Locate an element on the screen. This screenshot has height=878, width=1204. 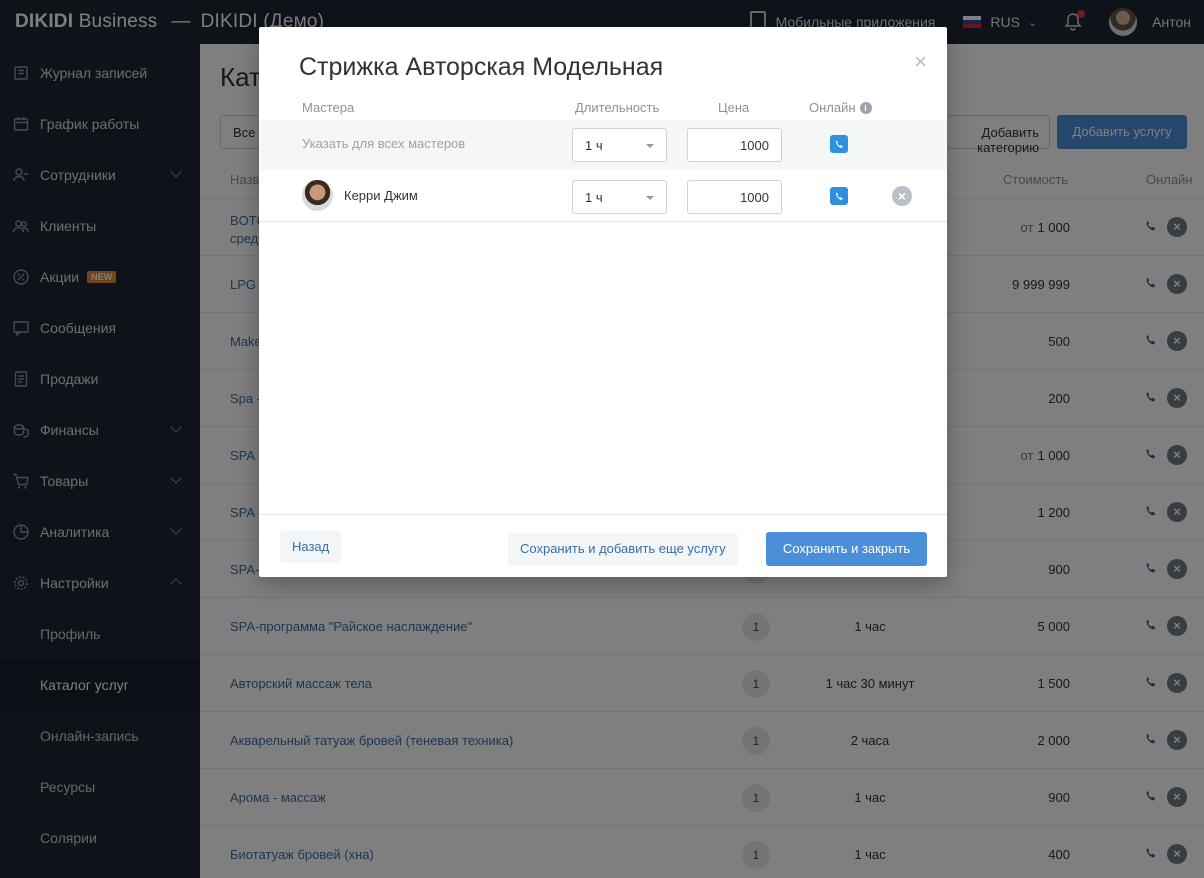
master-name: Керри Джим is located at coordinates (381, 195).